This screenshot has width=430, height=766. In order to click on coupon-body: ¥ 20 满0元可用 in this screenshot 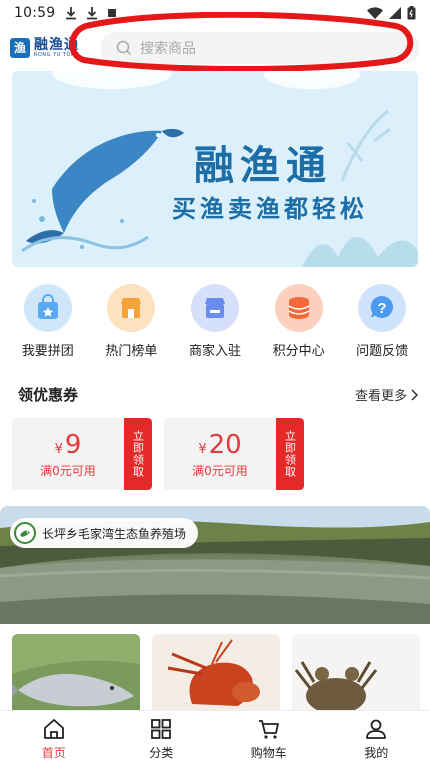, I will do `click(220, 454)`.